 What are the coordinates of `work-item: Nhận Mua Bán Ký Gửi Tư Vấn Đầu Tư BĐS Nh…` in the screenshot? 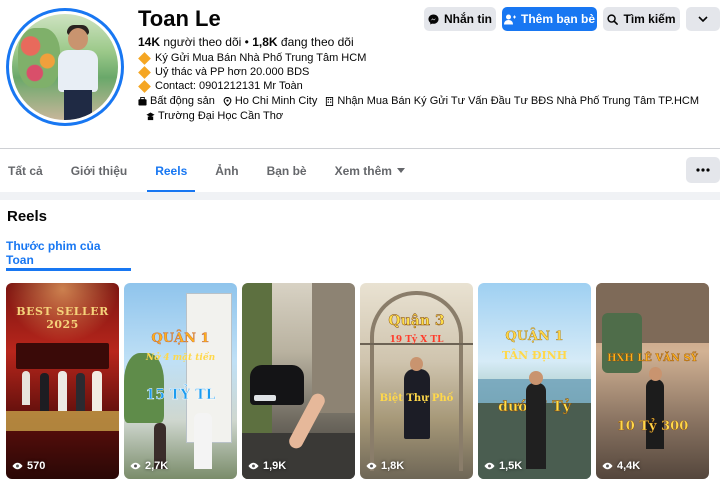 It's located at (512, 101).